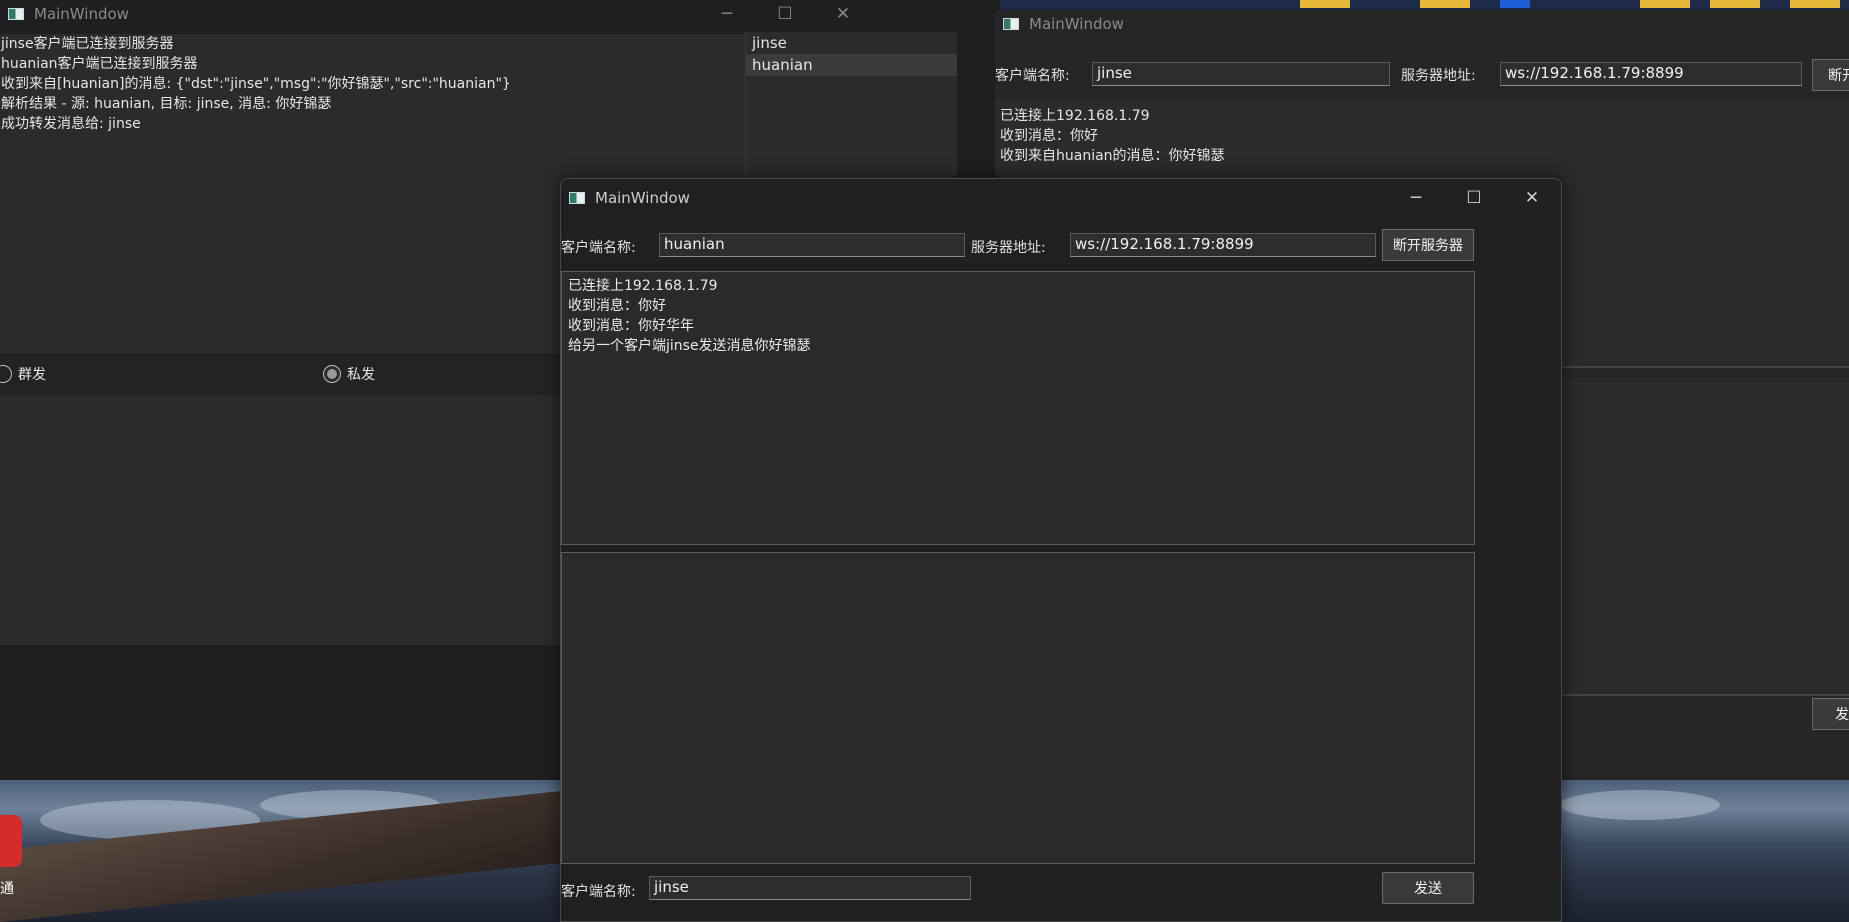  I want to click on client-list-item: jinse, so click(851, 43).